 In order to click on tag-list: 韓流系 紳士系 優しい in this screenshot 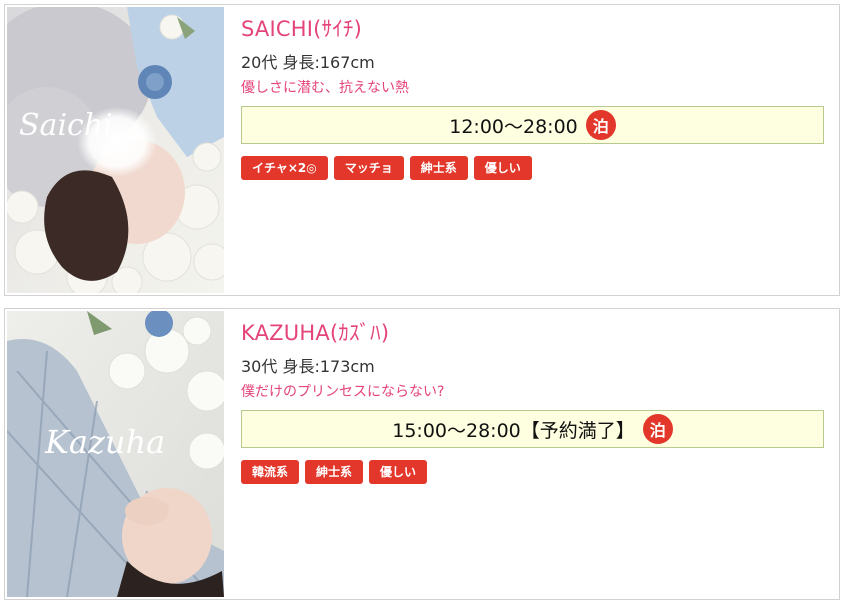, I will do `click(535, 472)`.